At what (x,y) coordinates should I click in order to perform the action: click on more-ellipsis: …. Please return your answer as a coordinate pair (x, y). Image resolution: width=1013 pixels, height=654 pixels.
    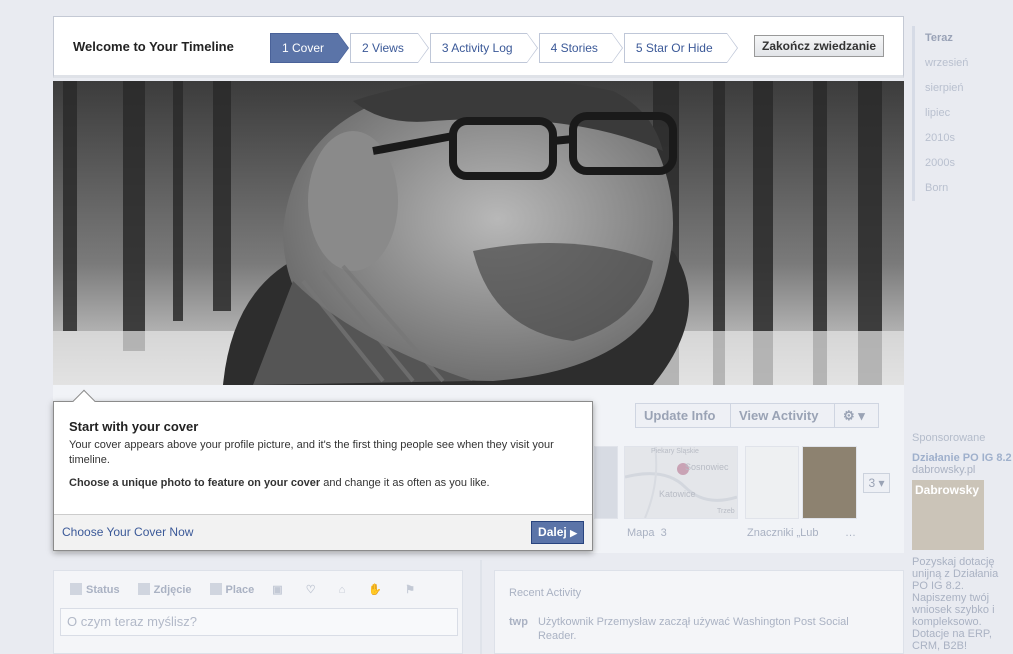
    Looking at the image, I should click on (850, 533).